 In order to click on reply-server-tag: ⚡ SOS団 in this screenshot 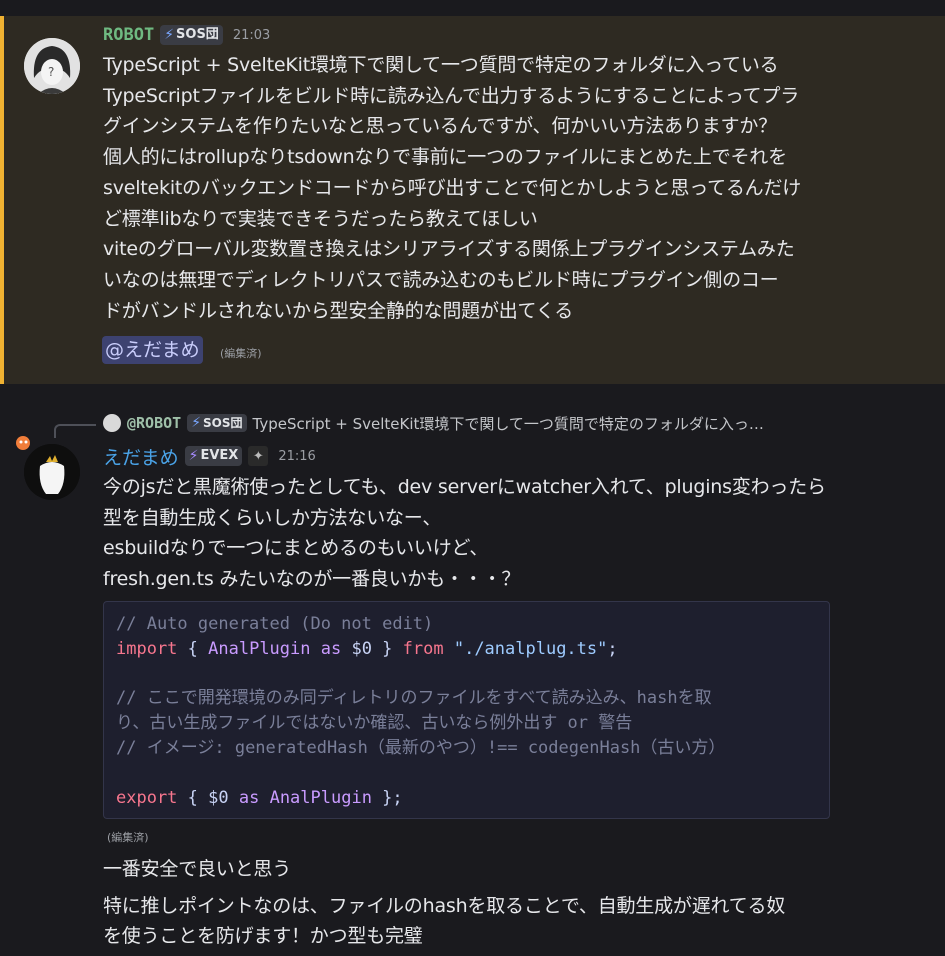, I will do `click(217, 423)`.